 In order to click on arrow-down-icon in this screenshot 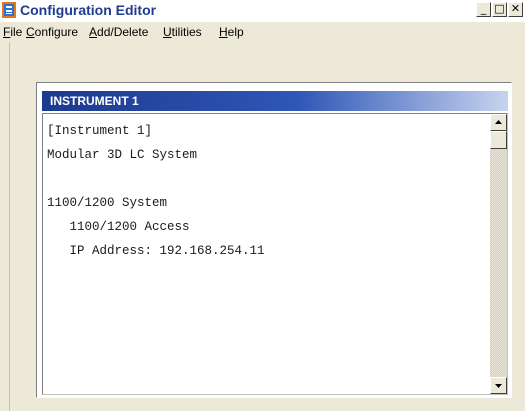, I will do `click(498, 386)`.